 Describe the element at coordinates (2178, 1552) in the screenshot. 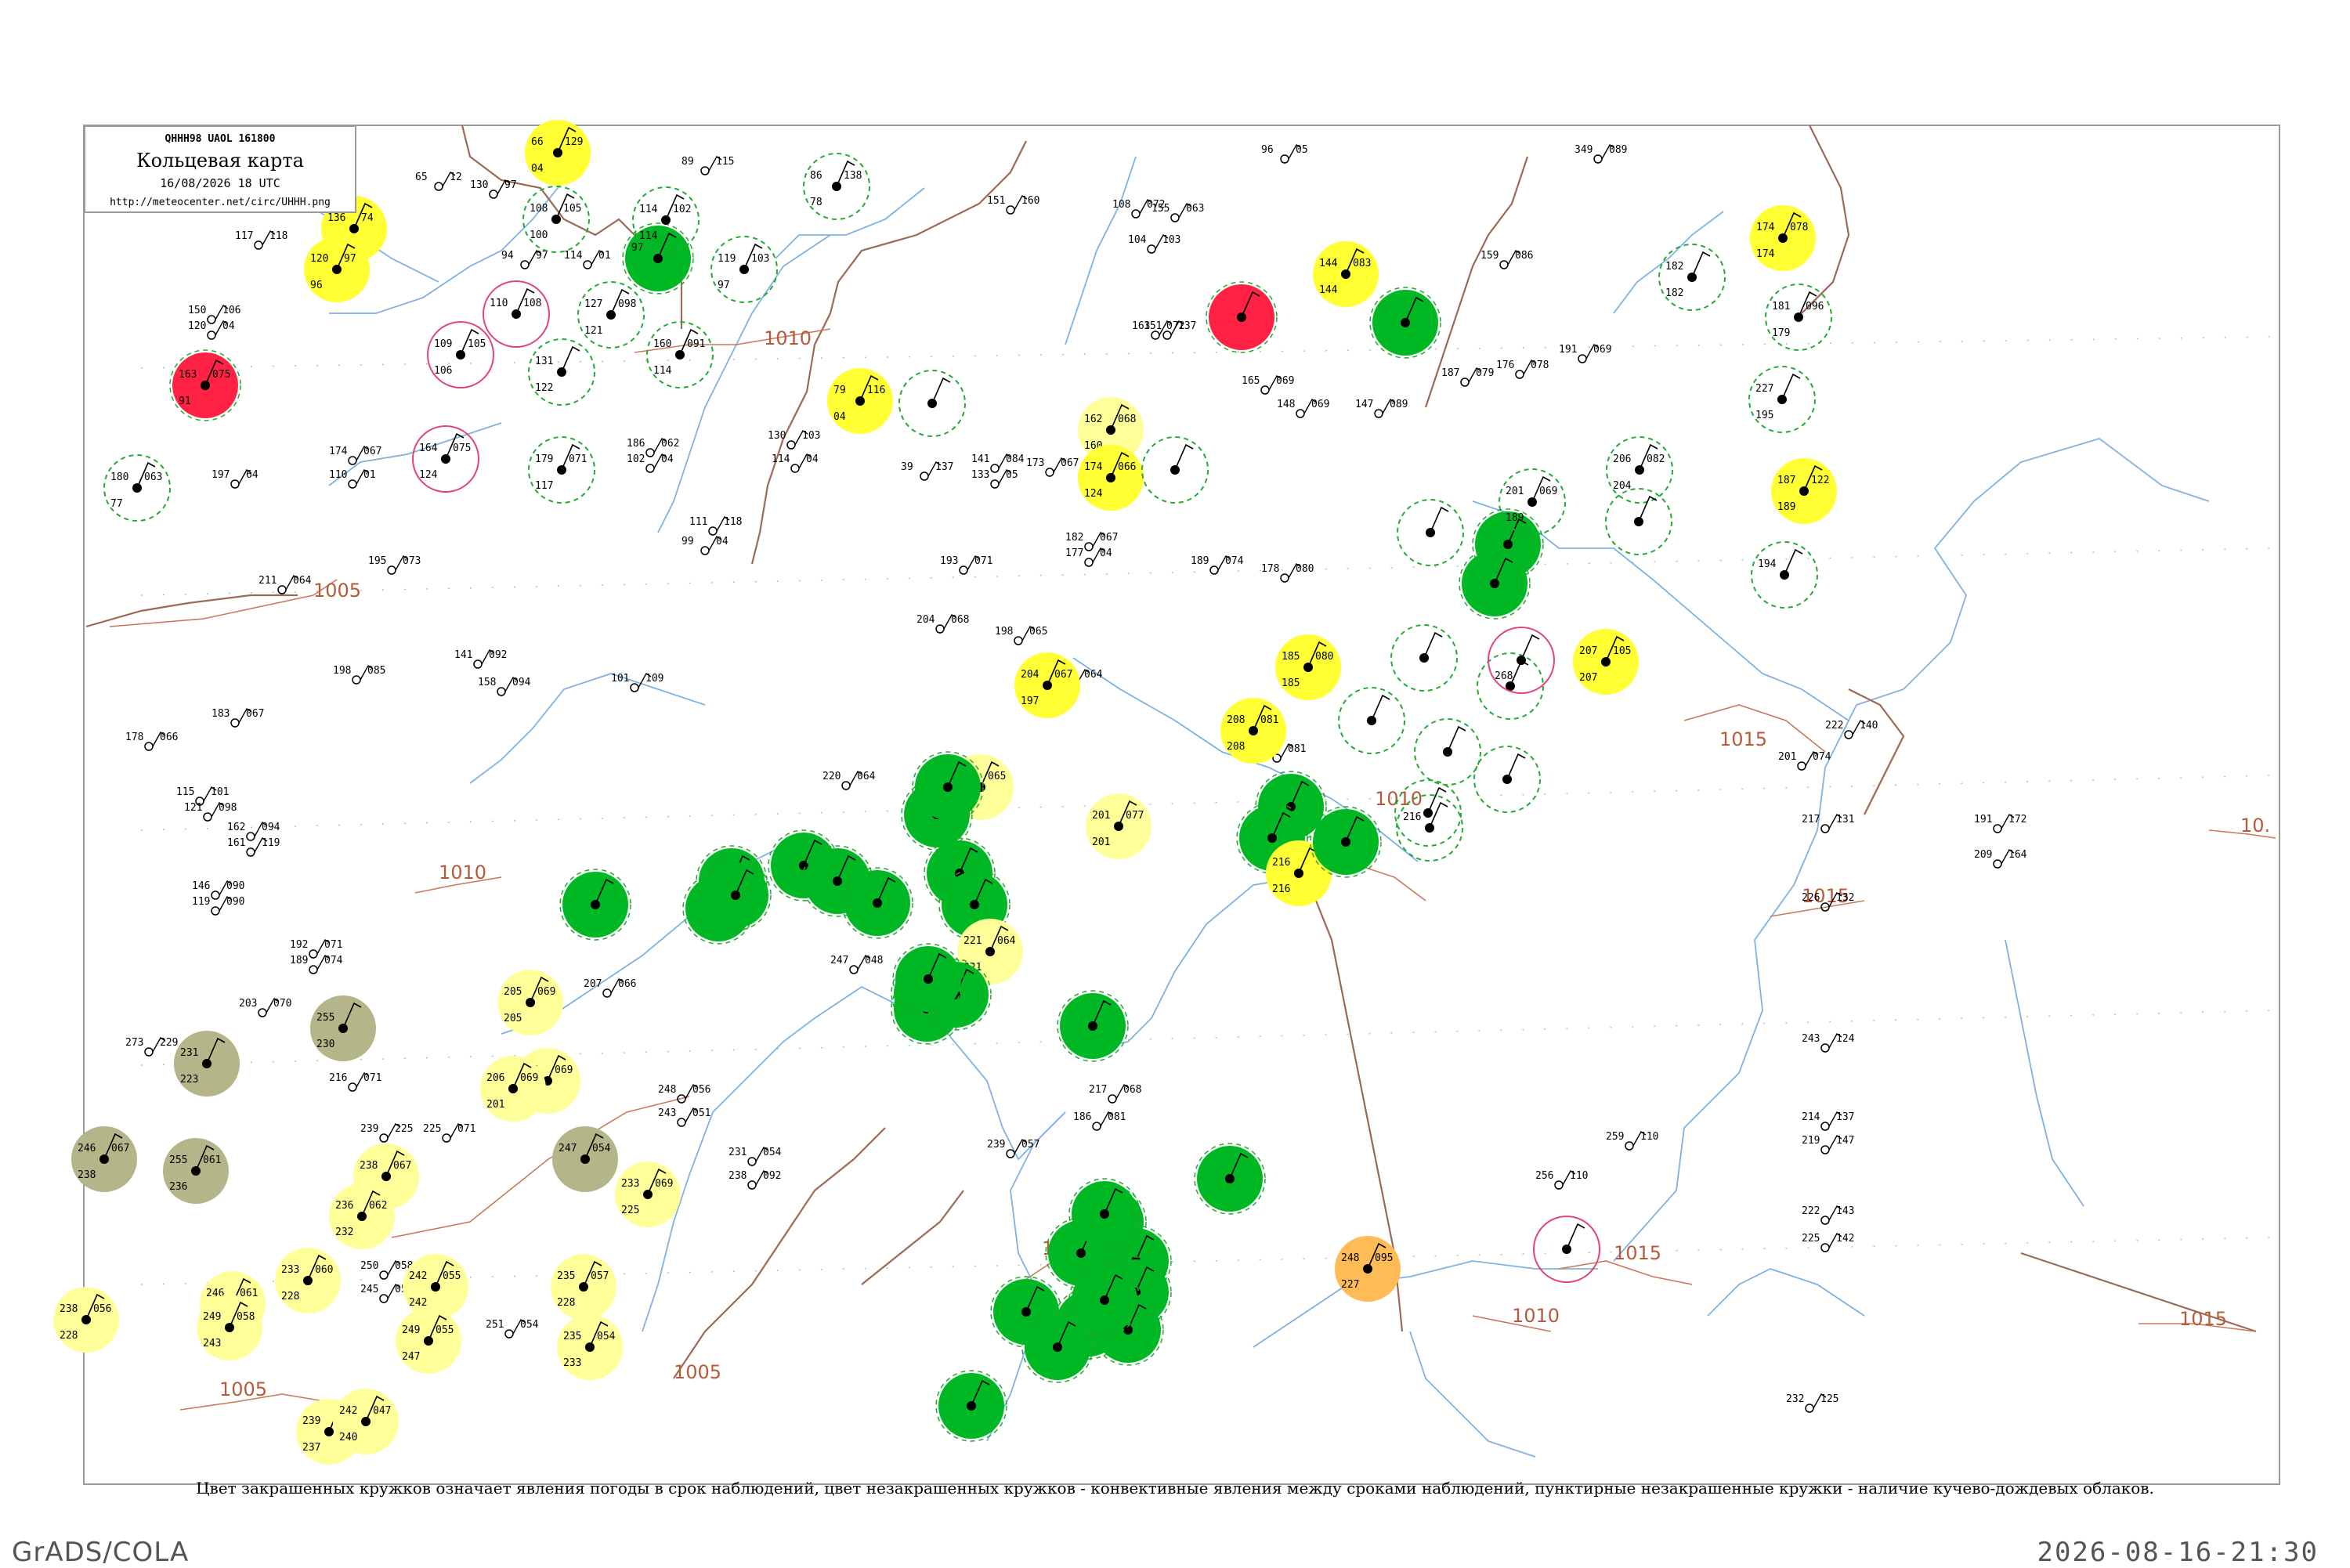

I see `footer-timestamp: 2026-08-16-21:30` at that location.